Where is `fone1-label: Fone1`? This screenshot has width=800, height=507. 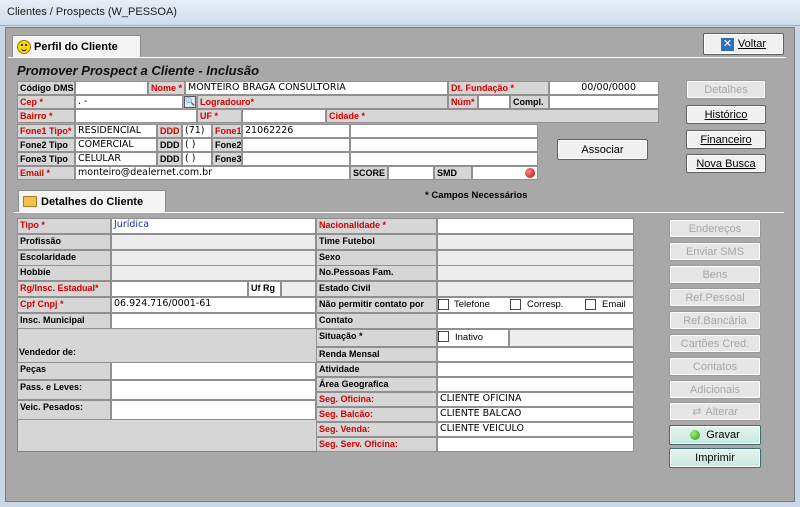 fone1-label: Fone1 is located at coordinates (227, 131).